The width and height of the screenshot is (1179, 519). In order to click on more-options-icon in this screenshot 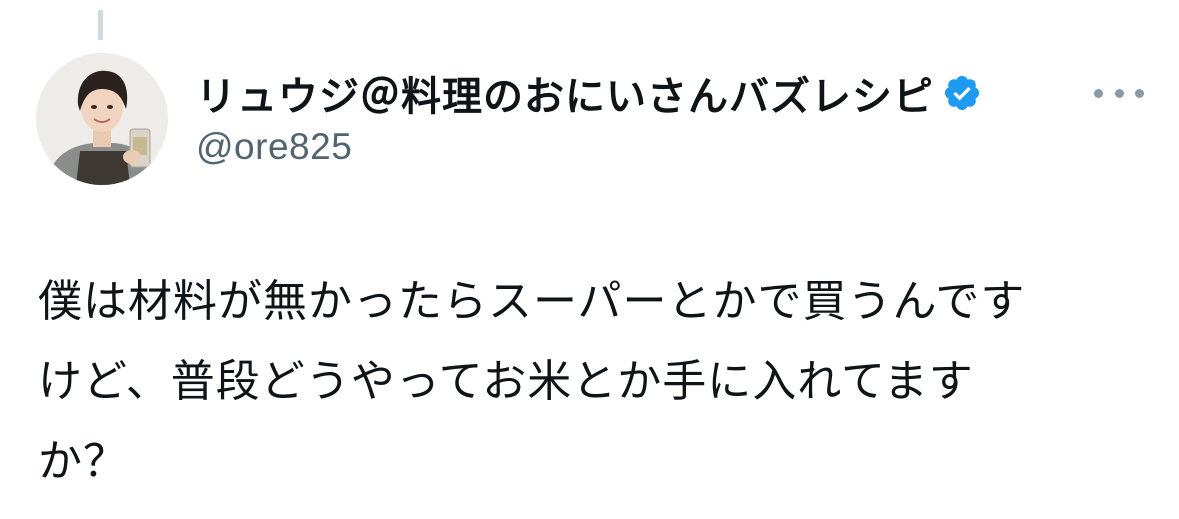, I will do `click(1119, 93)`.